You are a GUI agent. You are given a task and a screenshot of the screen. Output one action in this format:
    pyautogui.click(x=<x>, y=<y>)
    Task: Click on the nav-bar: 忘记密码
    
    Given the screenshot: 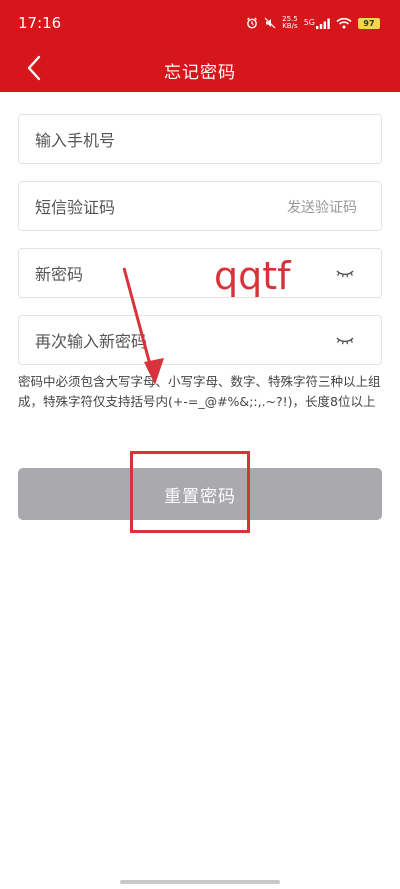 What is the action you would take?
    pyautogui.click(x=200, y=68)
    